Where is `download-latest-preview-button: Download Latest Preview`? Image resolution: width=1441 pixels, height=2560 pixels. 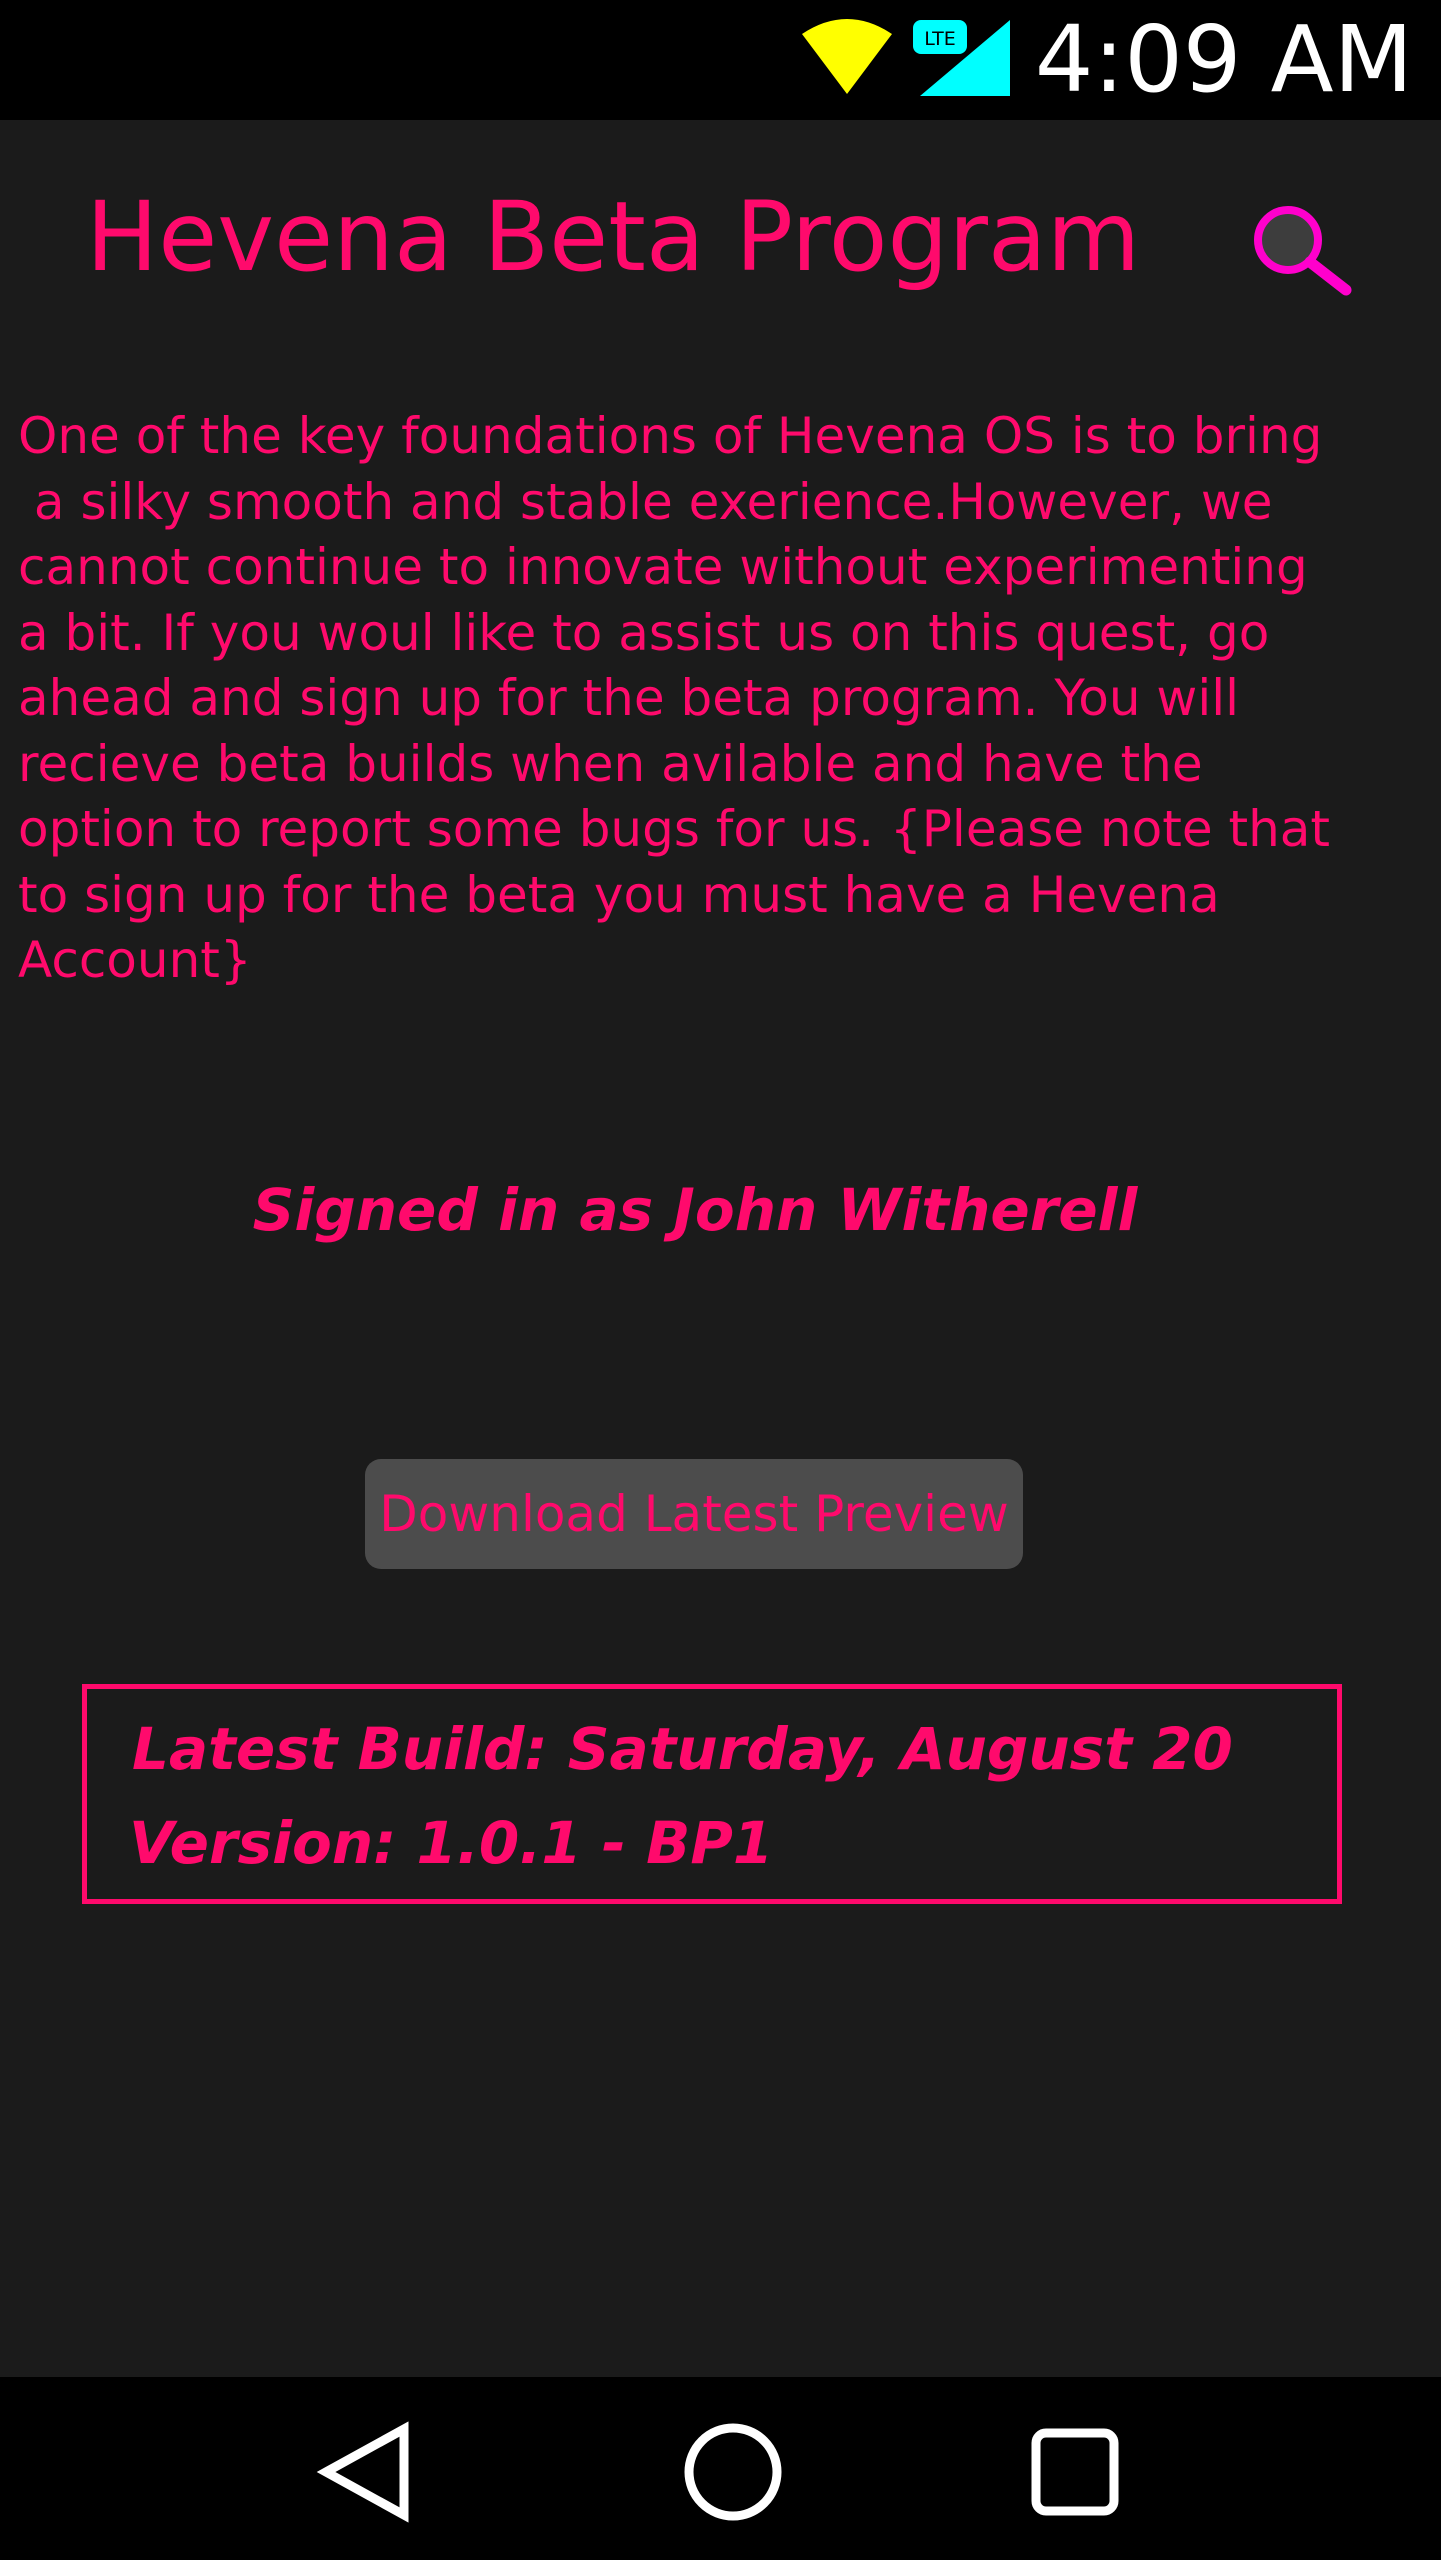 download-latest-preview-button: Download Latest Preview is located at coordinates (694, 1514).